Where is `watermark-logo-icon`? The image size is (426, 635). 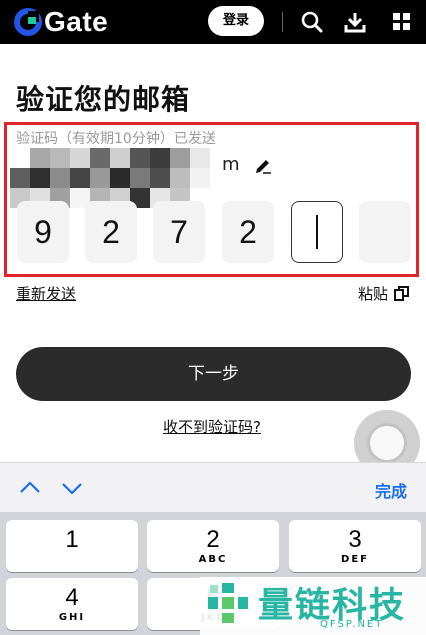
watermark-logo-icon is located at coordinates (228, 603).